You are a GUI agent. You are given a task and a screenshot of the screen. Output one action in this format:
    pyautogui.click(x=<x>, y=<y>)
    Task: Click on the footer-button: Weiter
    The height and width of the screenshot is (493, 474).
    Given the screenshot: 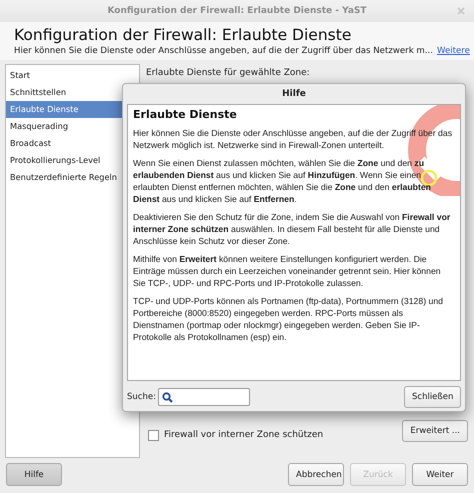 What is the action you would take?
    pyautogui.click(x=440, y=474)
    